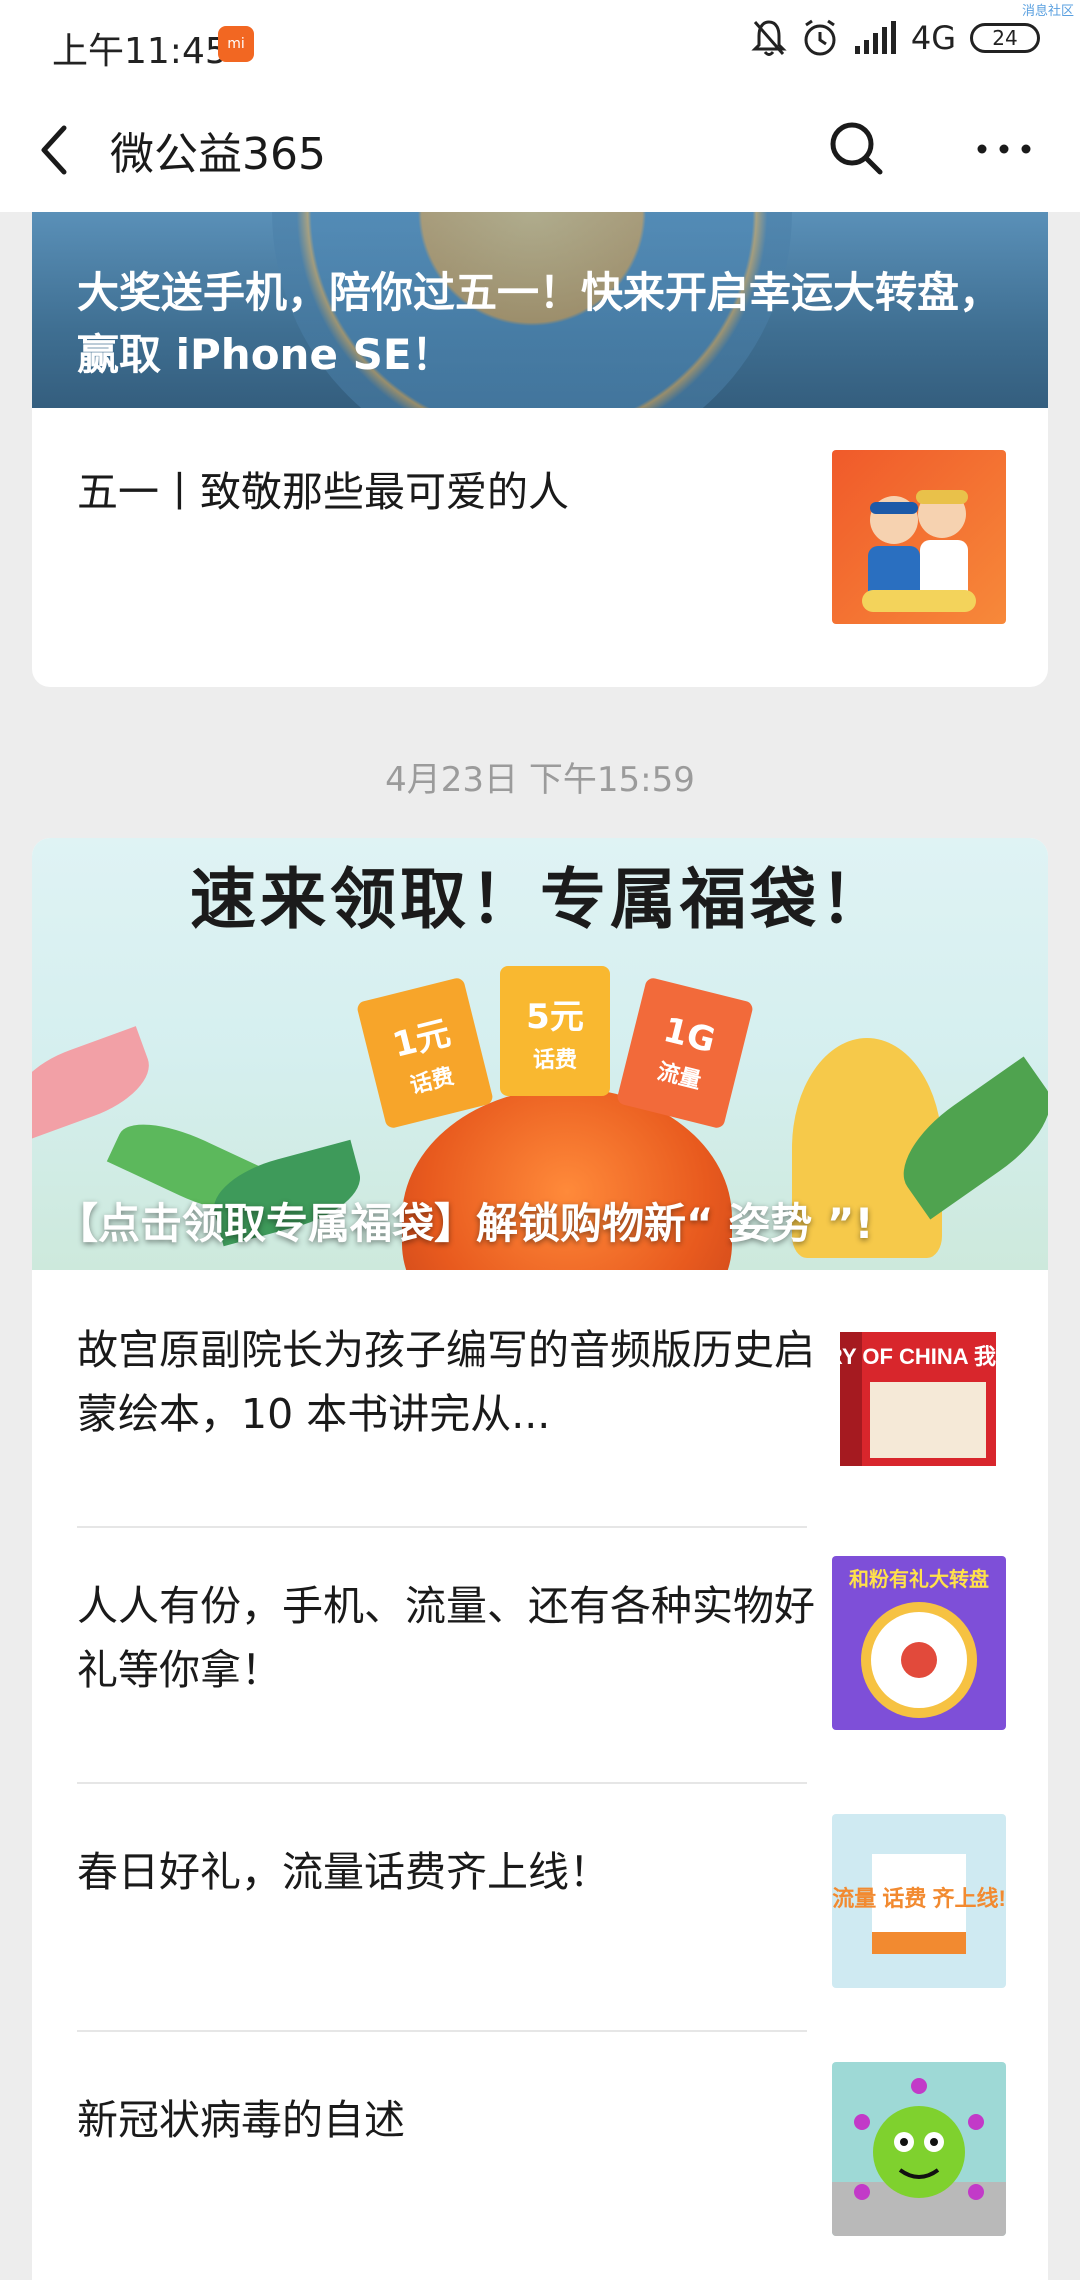 This screenshot has height=2280, width=1080. Describe the element at coordinates (1004, 149) in the screenshot. I see `more-icon` at that location.